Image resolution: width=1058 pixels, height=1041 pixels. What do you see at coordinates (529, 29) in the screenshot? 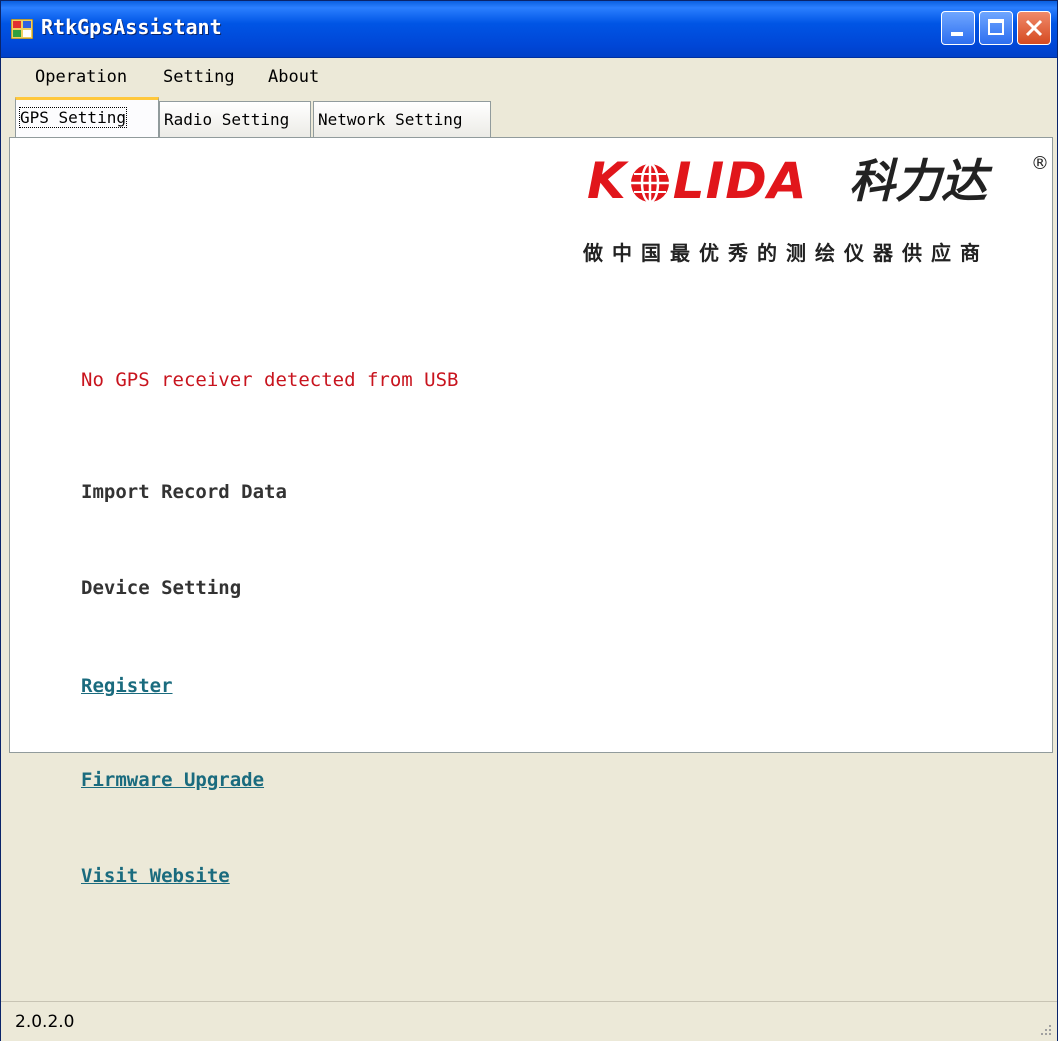
I see `title-bar: RtkGpsAssistant` at bounding box center [529, 29].